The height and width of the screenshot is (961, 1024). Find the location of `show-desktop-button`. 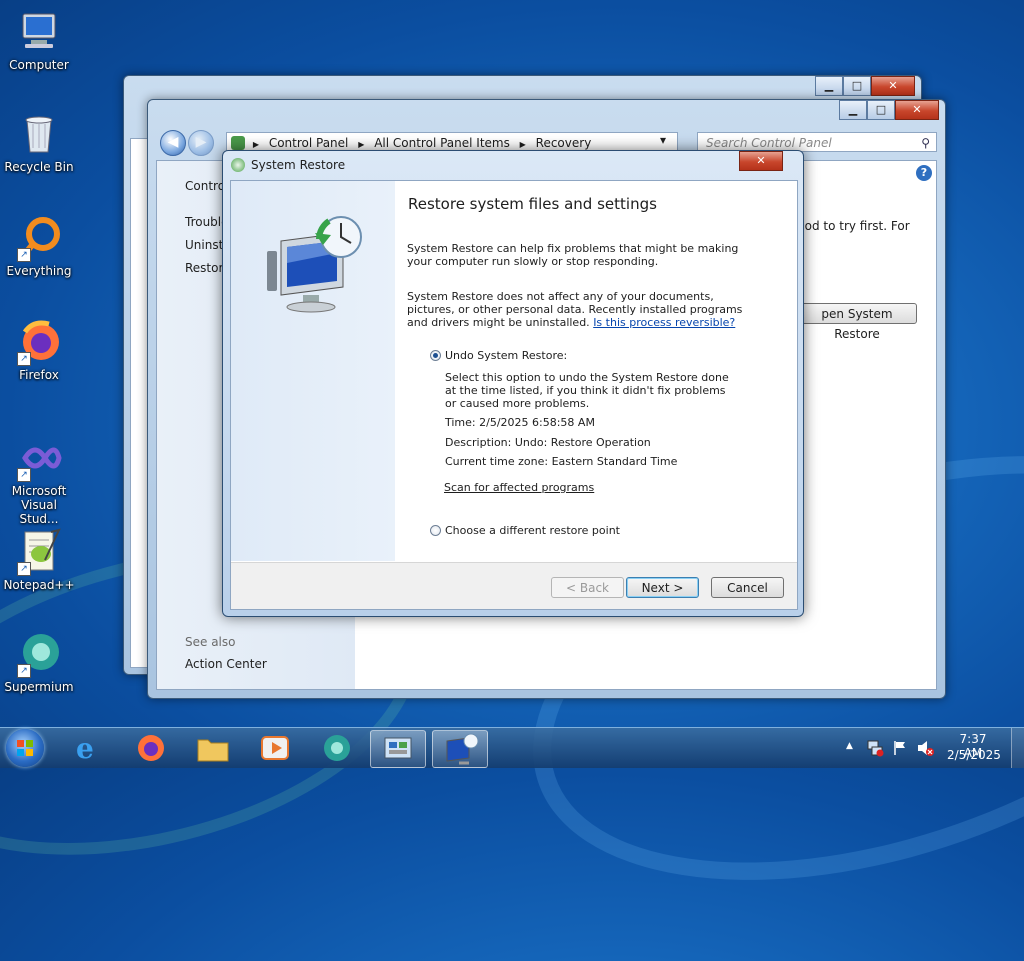

show-desktop-button is located at coordinates (1017, 748).